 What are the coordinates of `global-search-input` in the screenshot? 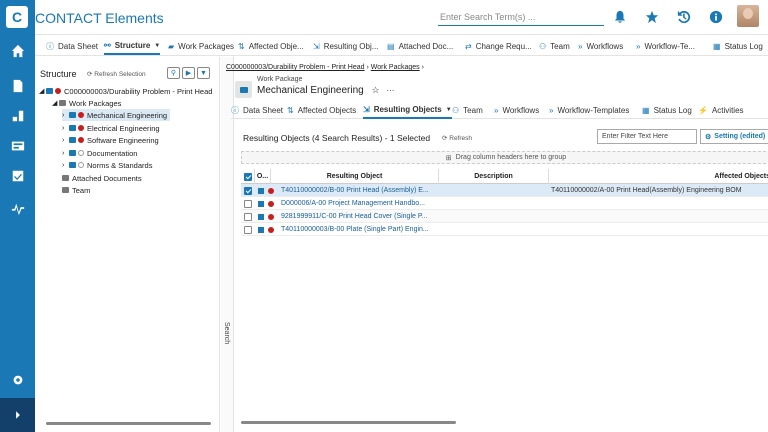 It's located at (521, 17).